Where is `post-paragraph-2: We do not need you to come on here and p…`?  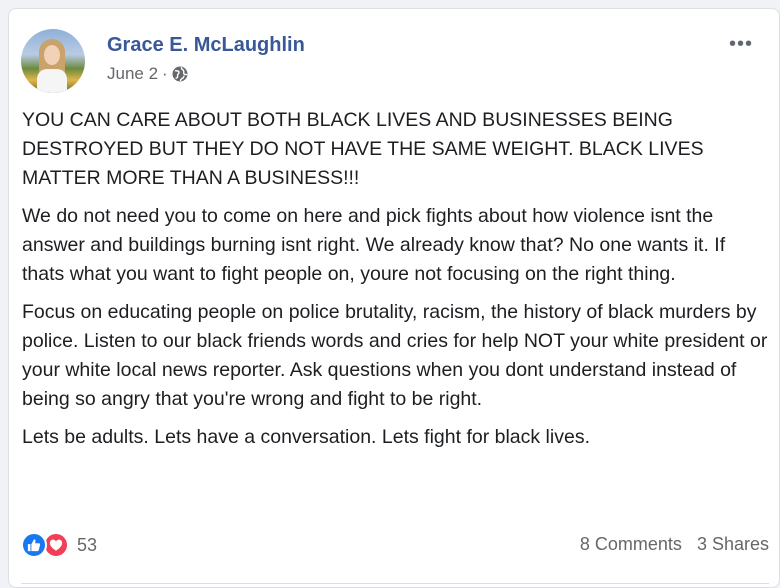
post-paragraph-2: We do not need you to come on here and p… is located at coordinates (374, 245).